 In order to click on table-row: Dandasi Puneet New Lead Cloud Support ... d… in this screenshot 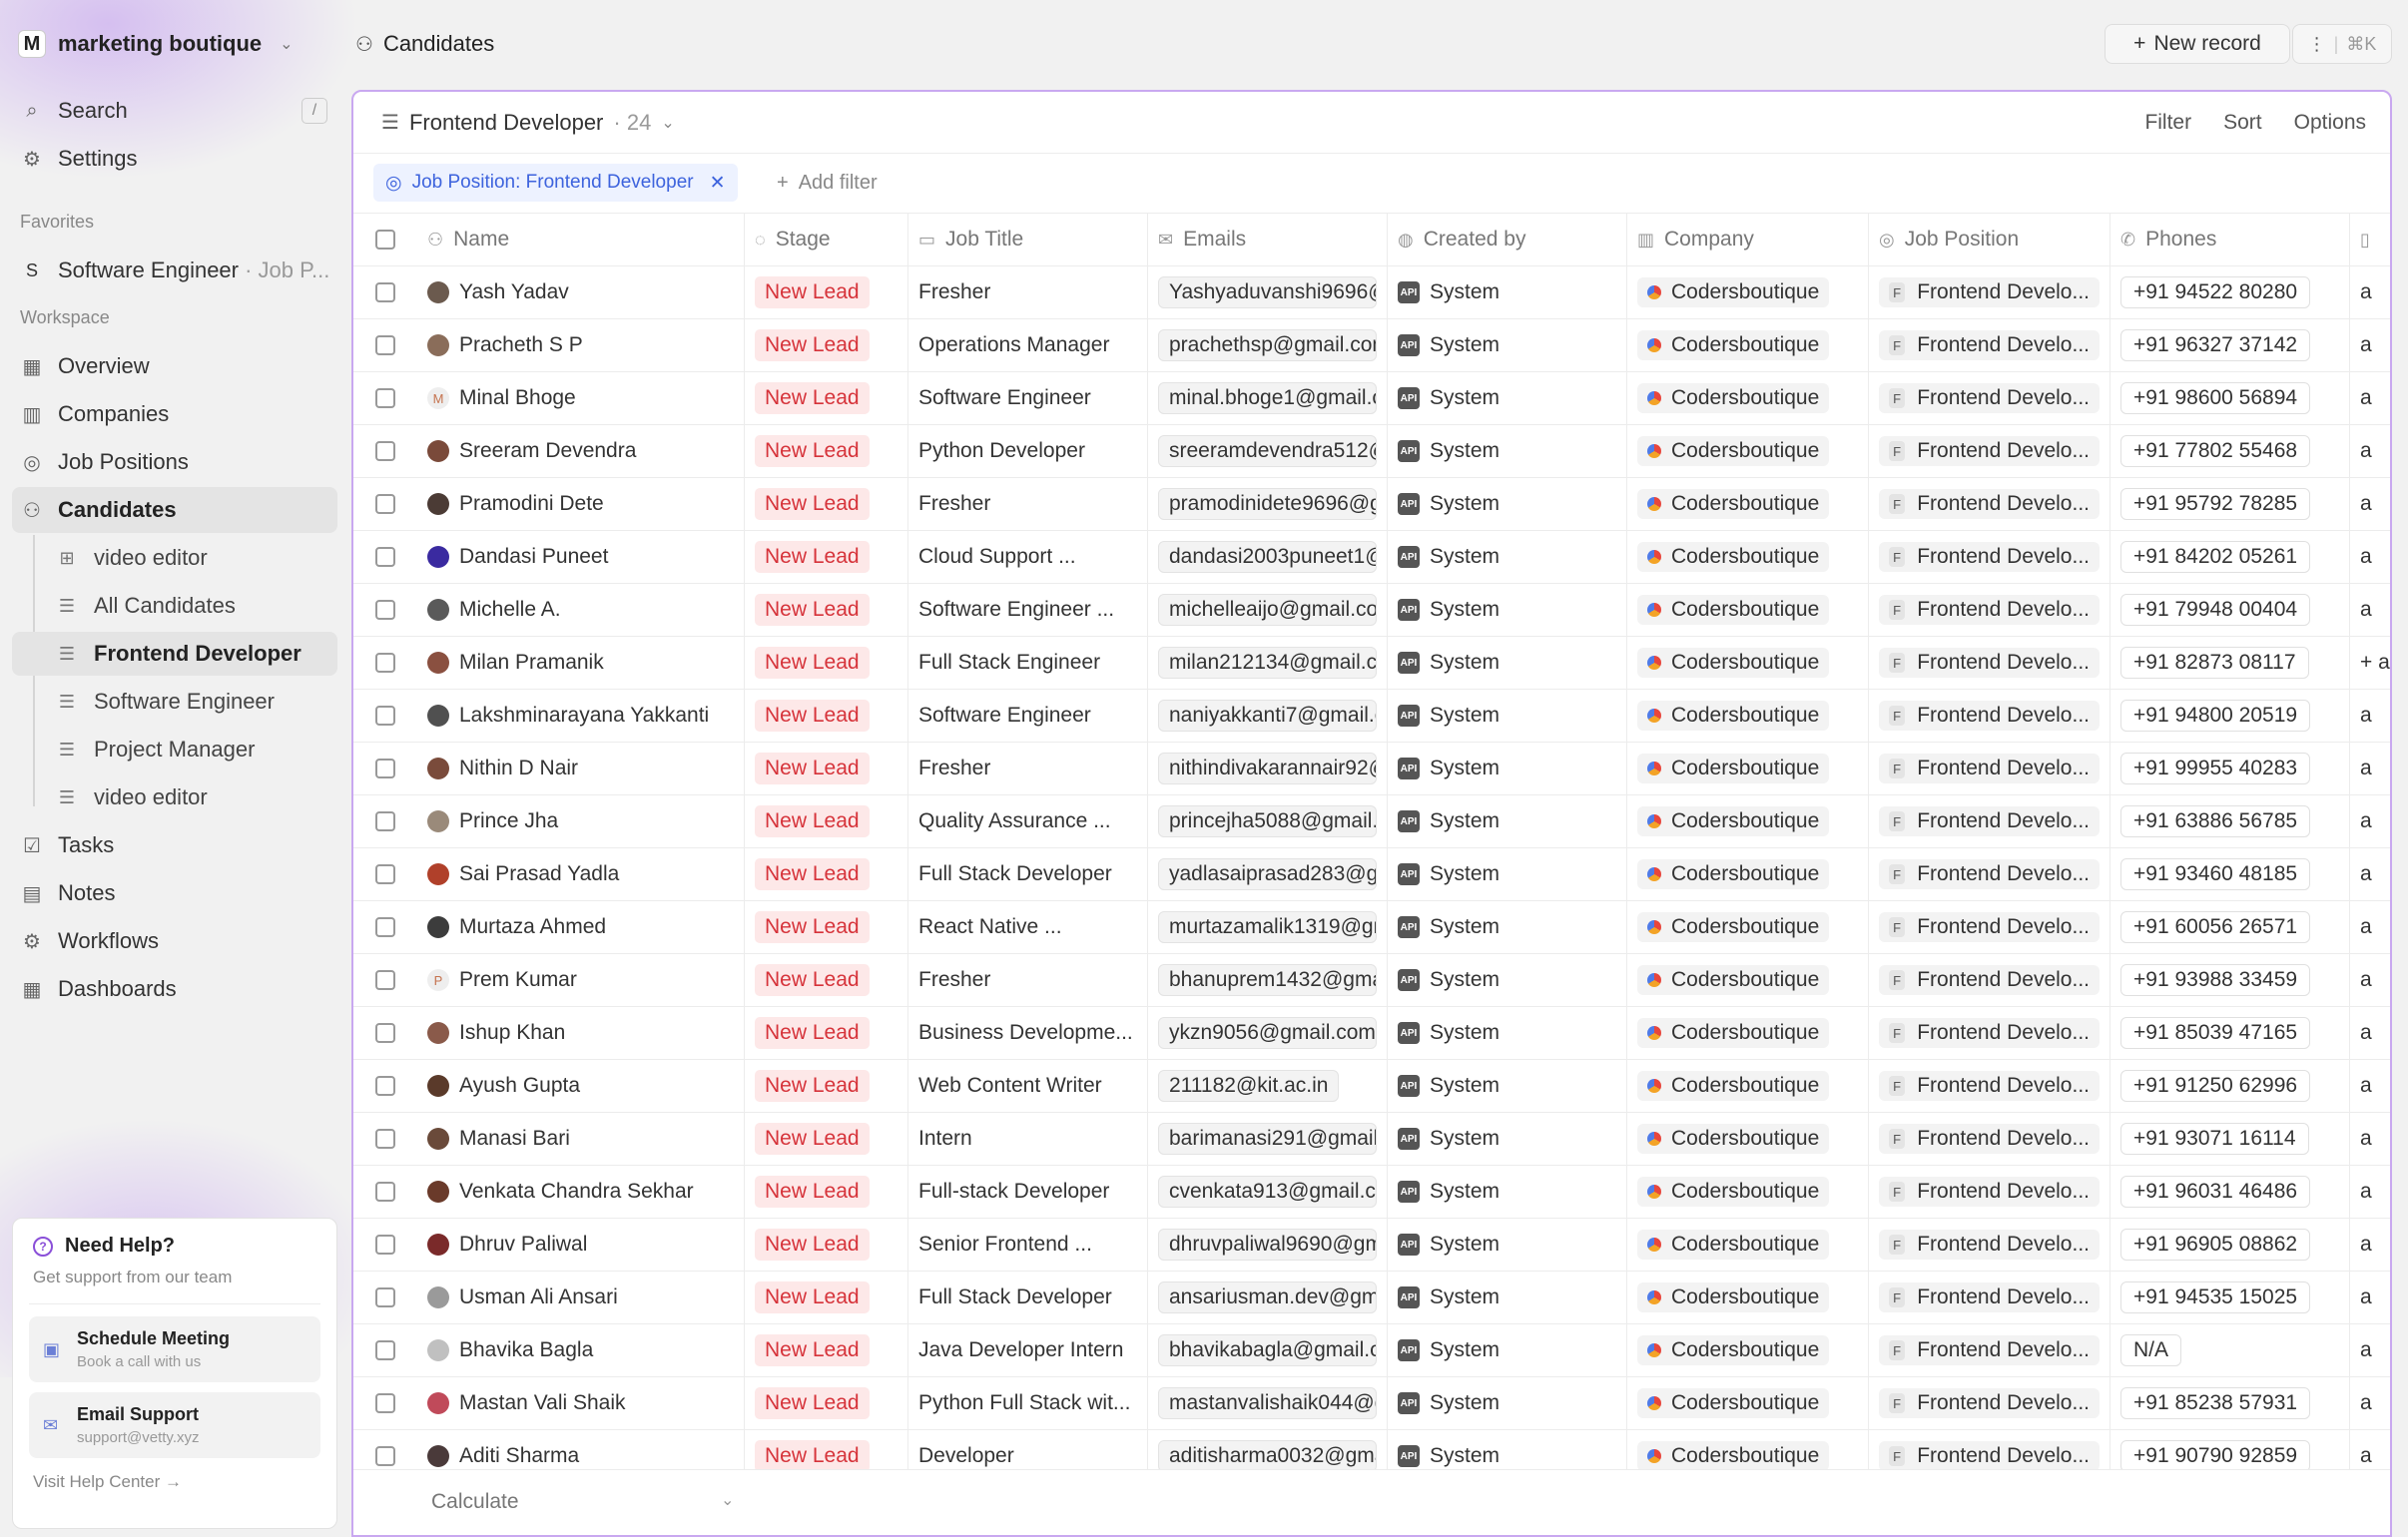, I will do `click(1372, 557)`.